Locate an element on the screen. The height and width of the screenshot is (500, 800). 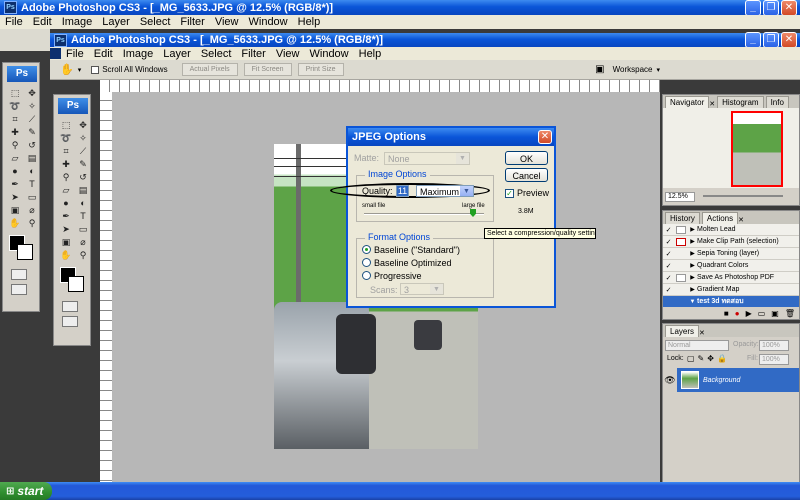
menu-select: Select is located at coordinates (216, 54).